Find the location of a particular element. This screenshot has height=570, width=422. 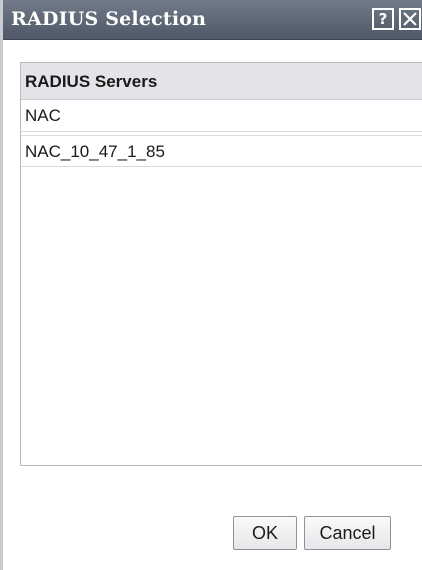

ok-button: OK is located at coordinates (265, 533).